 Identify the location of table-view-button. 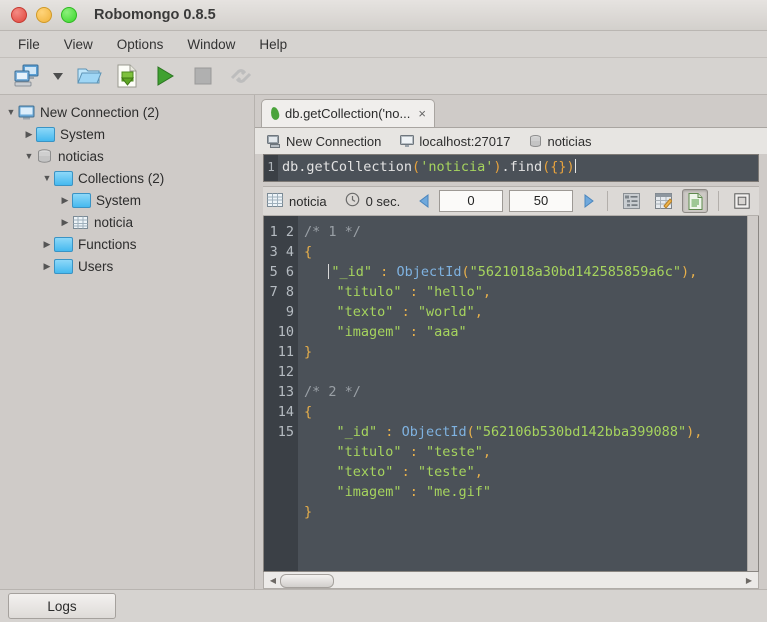
(663, 201).